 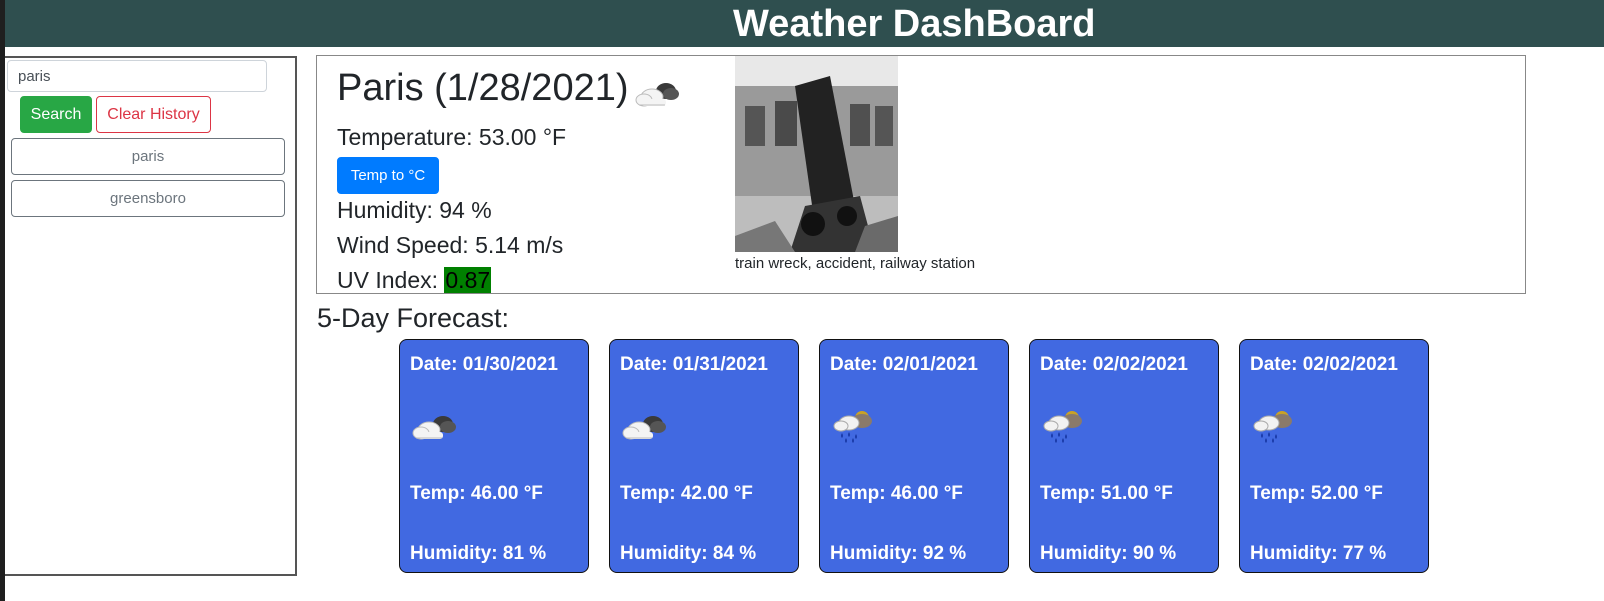 I want to click on uv-index-label: UV Index:, so click(x=391, y=280).